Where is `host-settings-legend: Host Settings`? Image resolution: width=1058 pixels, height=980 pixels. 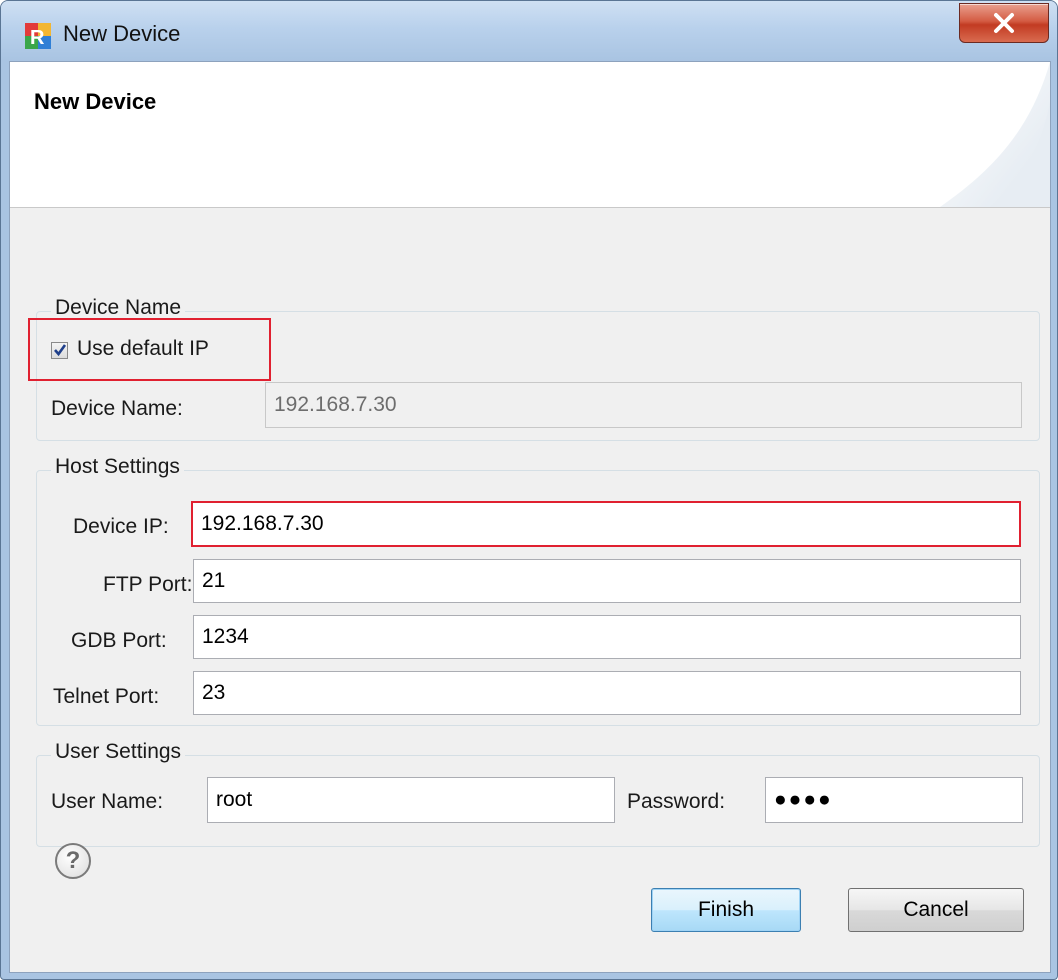
host-settings-legend: Host Settings is located at coordinates (117, 467).